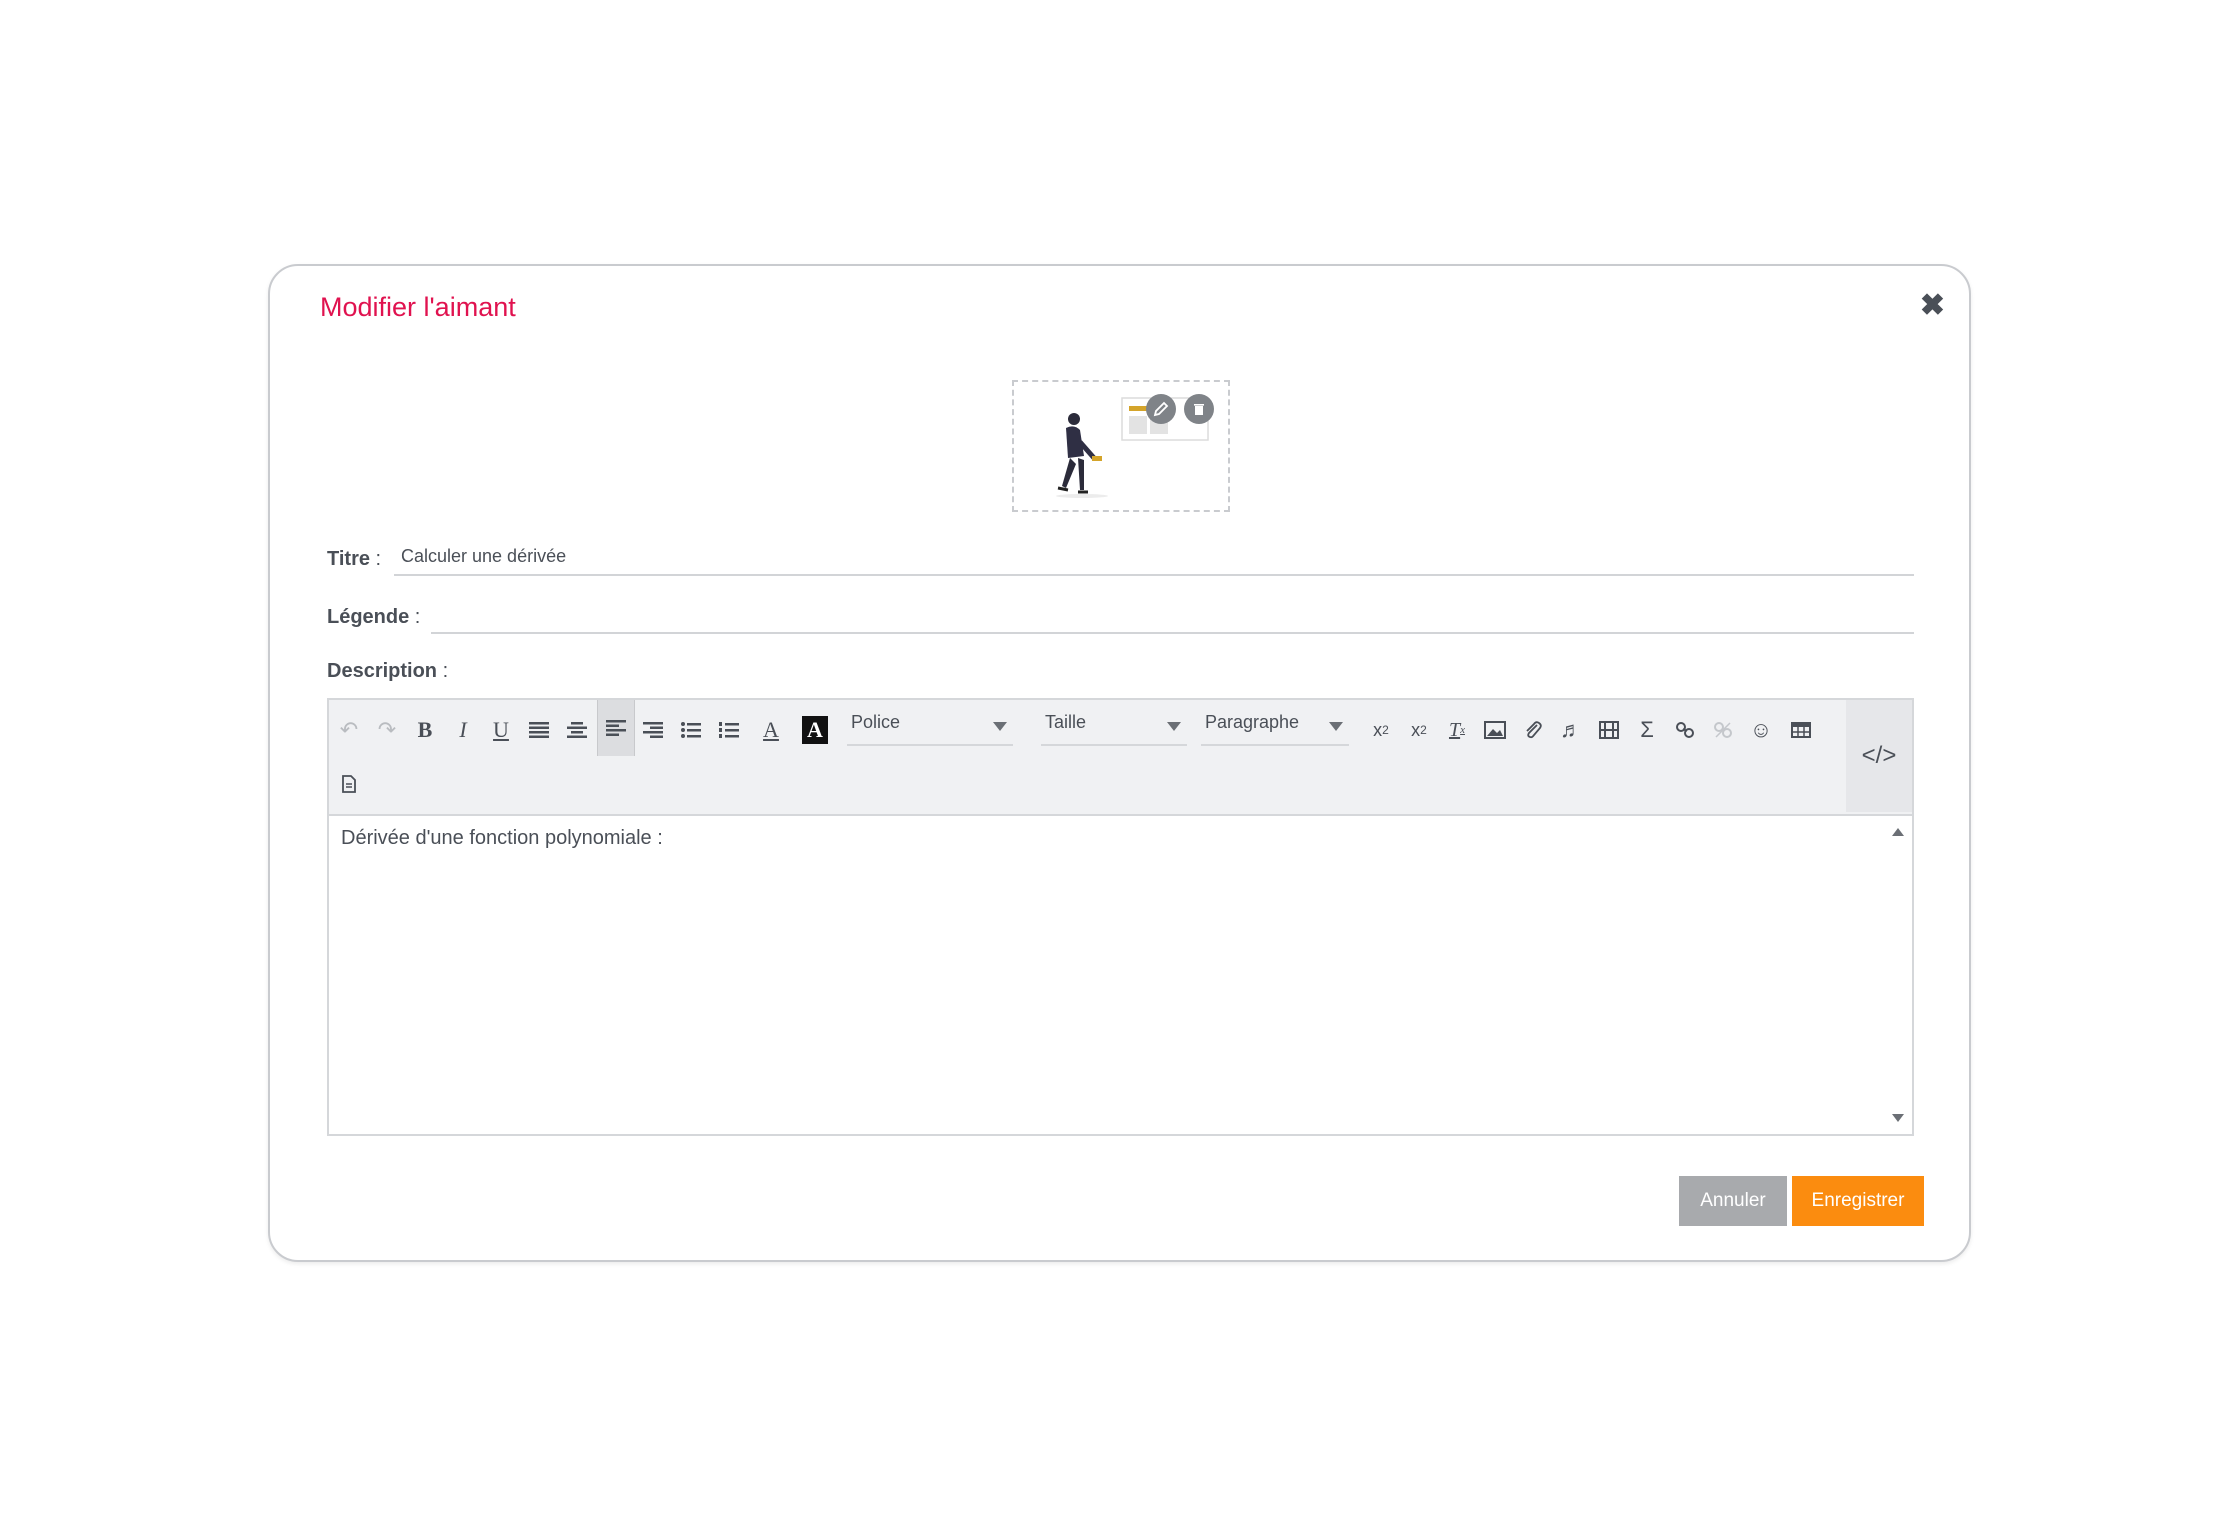 The width and height of the screenshot is (2227, 1528). What do you see at coordinates (1381, 730) in the screenshot?
I see `subscript-icon: x2` at bounding box center [1381, 730].